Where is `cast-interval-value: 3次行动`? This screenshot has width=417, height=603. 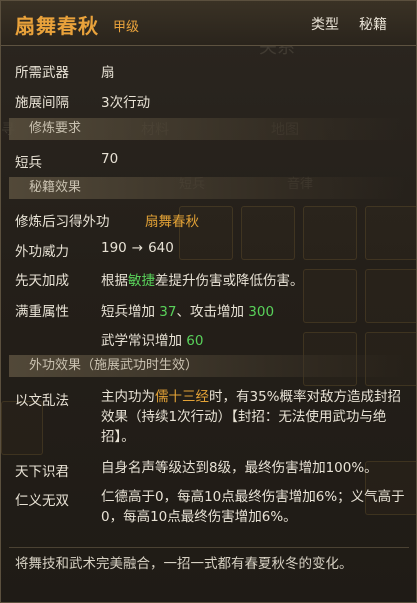 cast-interval-value: 3次行动 is located at coordinates (126, 103).